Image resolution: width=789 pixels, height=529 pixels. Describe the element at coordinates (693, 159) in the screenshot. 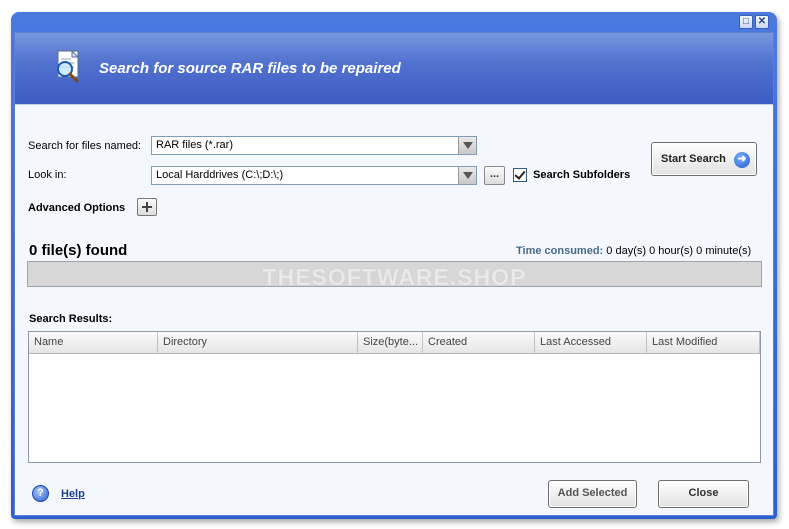

I see `start-search-label: Start Search` at that location.